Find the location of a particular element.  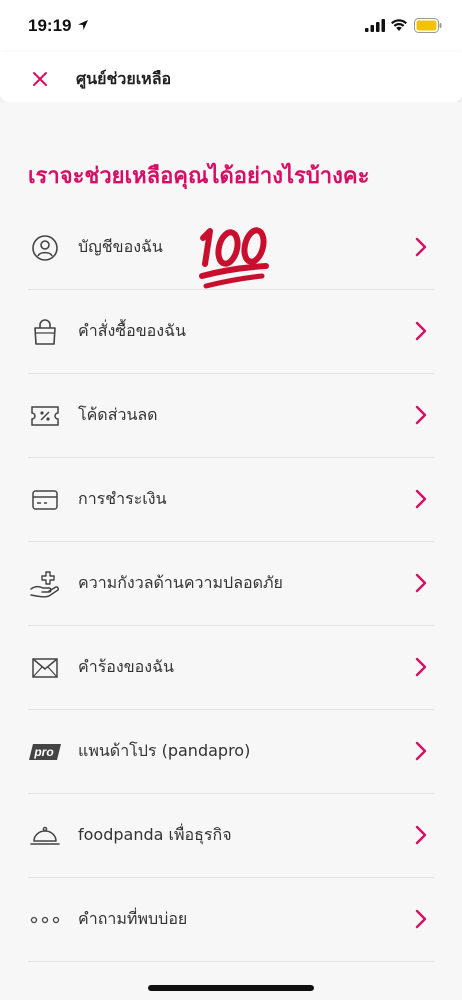

header-bar: ศูนย์ช่วยเหลือ is located at coordinates (231, 77).